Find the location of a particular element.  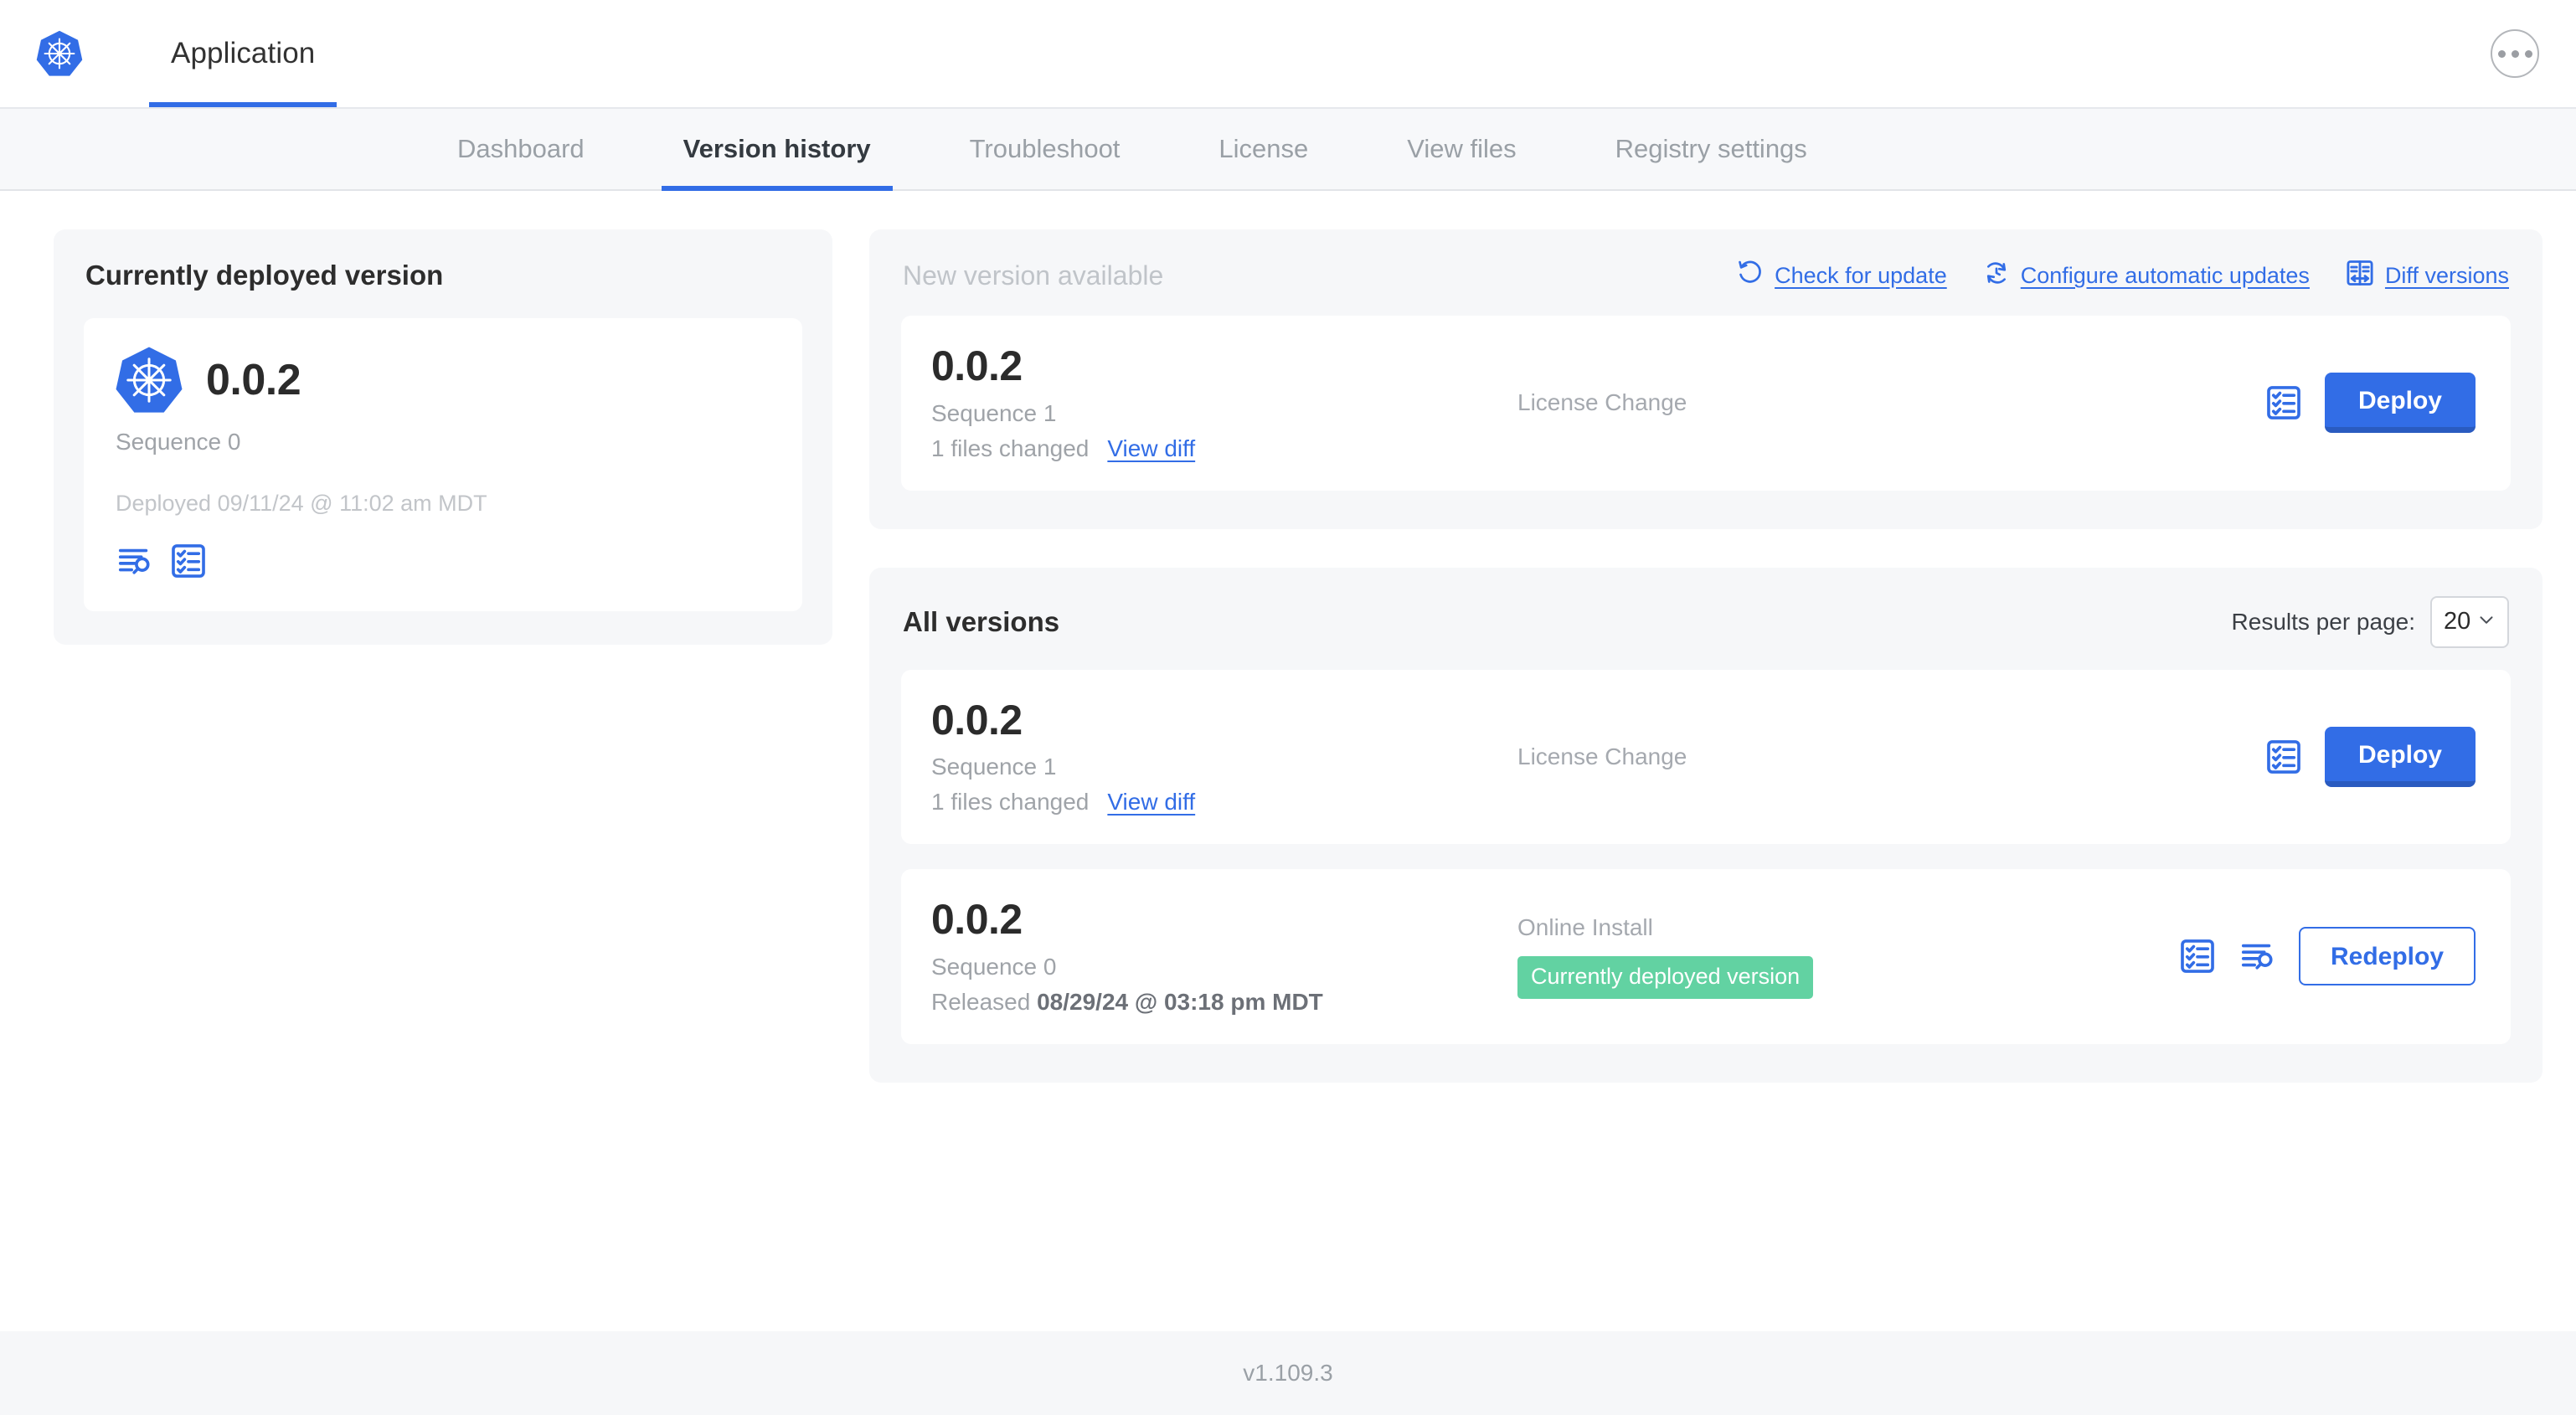

configure-automatic-updates-link: Configure automatic updates is located at coordinates (2146, 276).